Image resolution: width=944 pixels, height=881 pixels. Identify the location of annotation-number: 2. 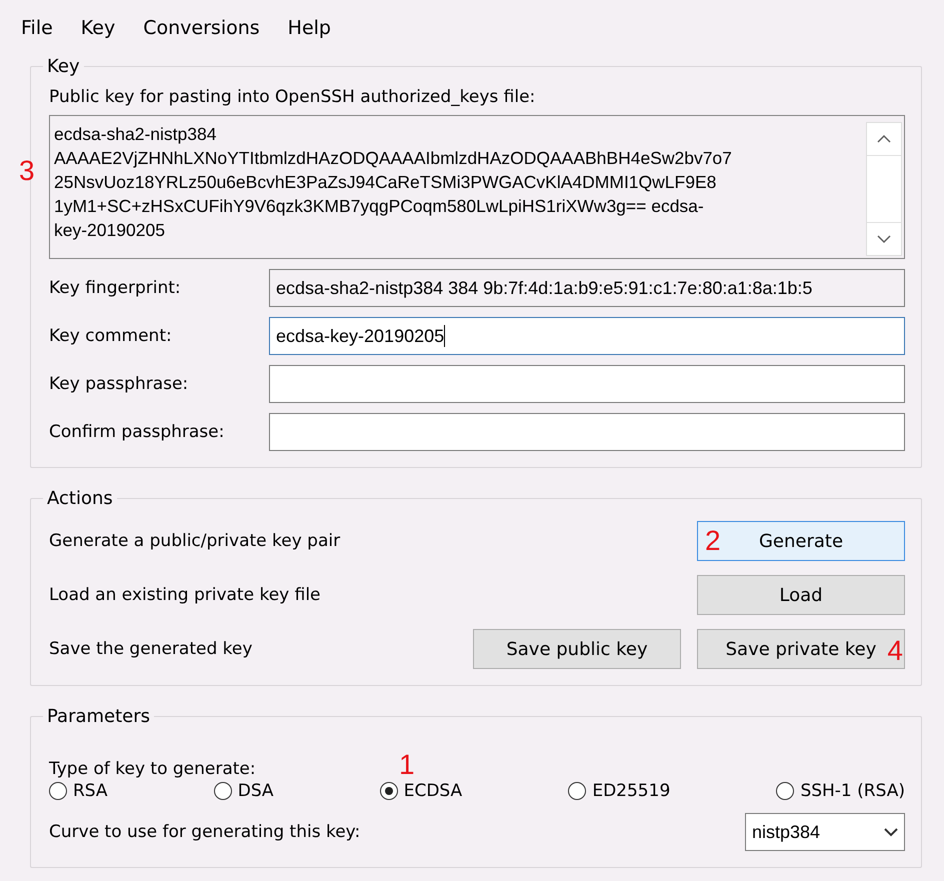
(713, 541).